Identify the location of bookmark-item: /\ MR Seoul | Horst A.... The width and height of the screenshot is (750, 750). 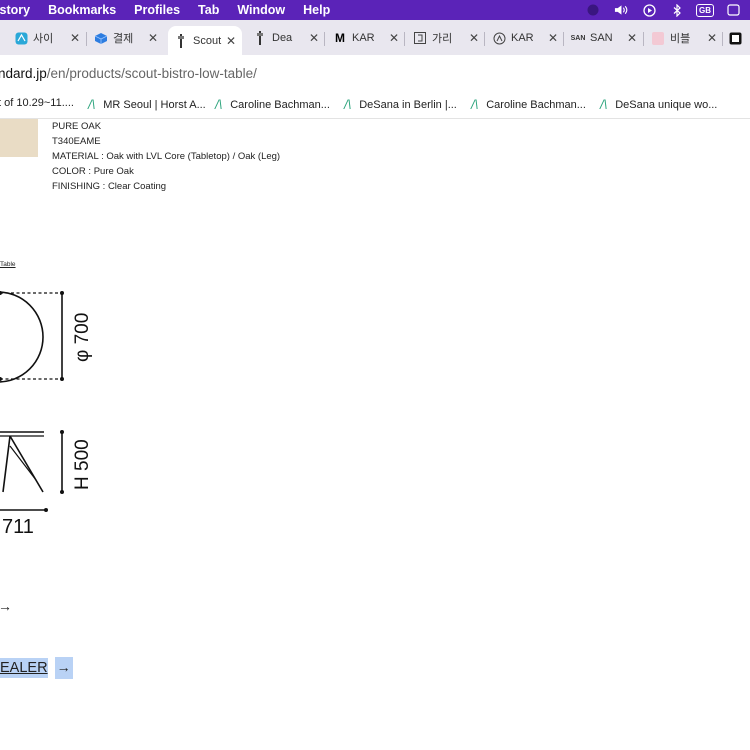
(147, 104).